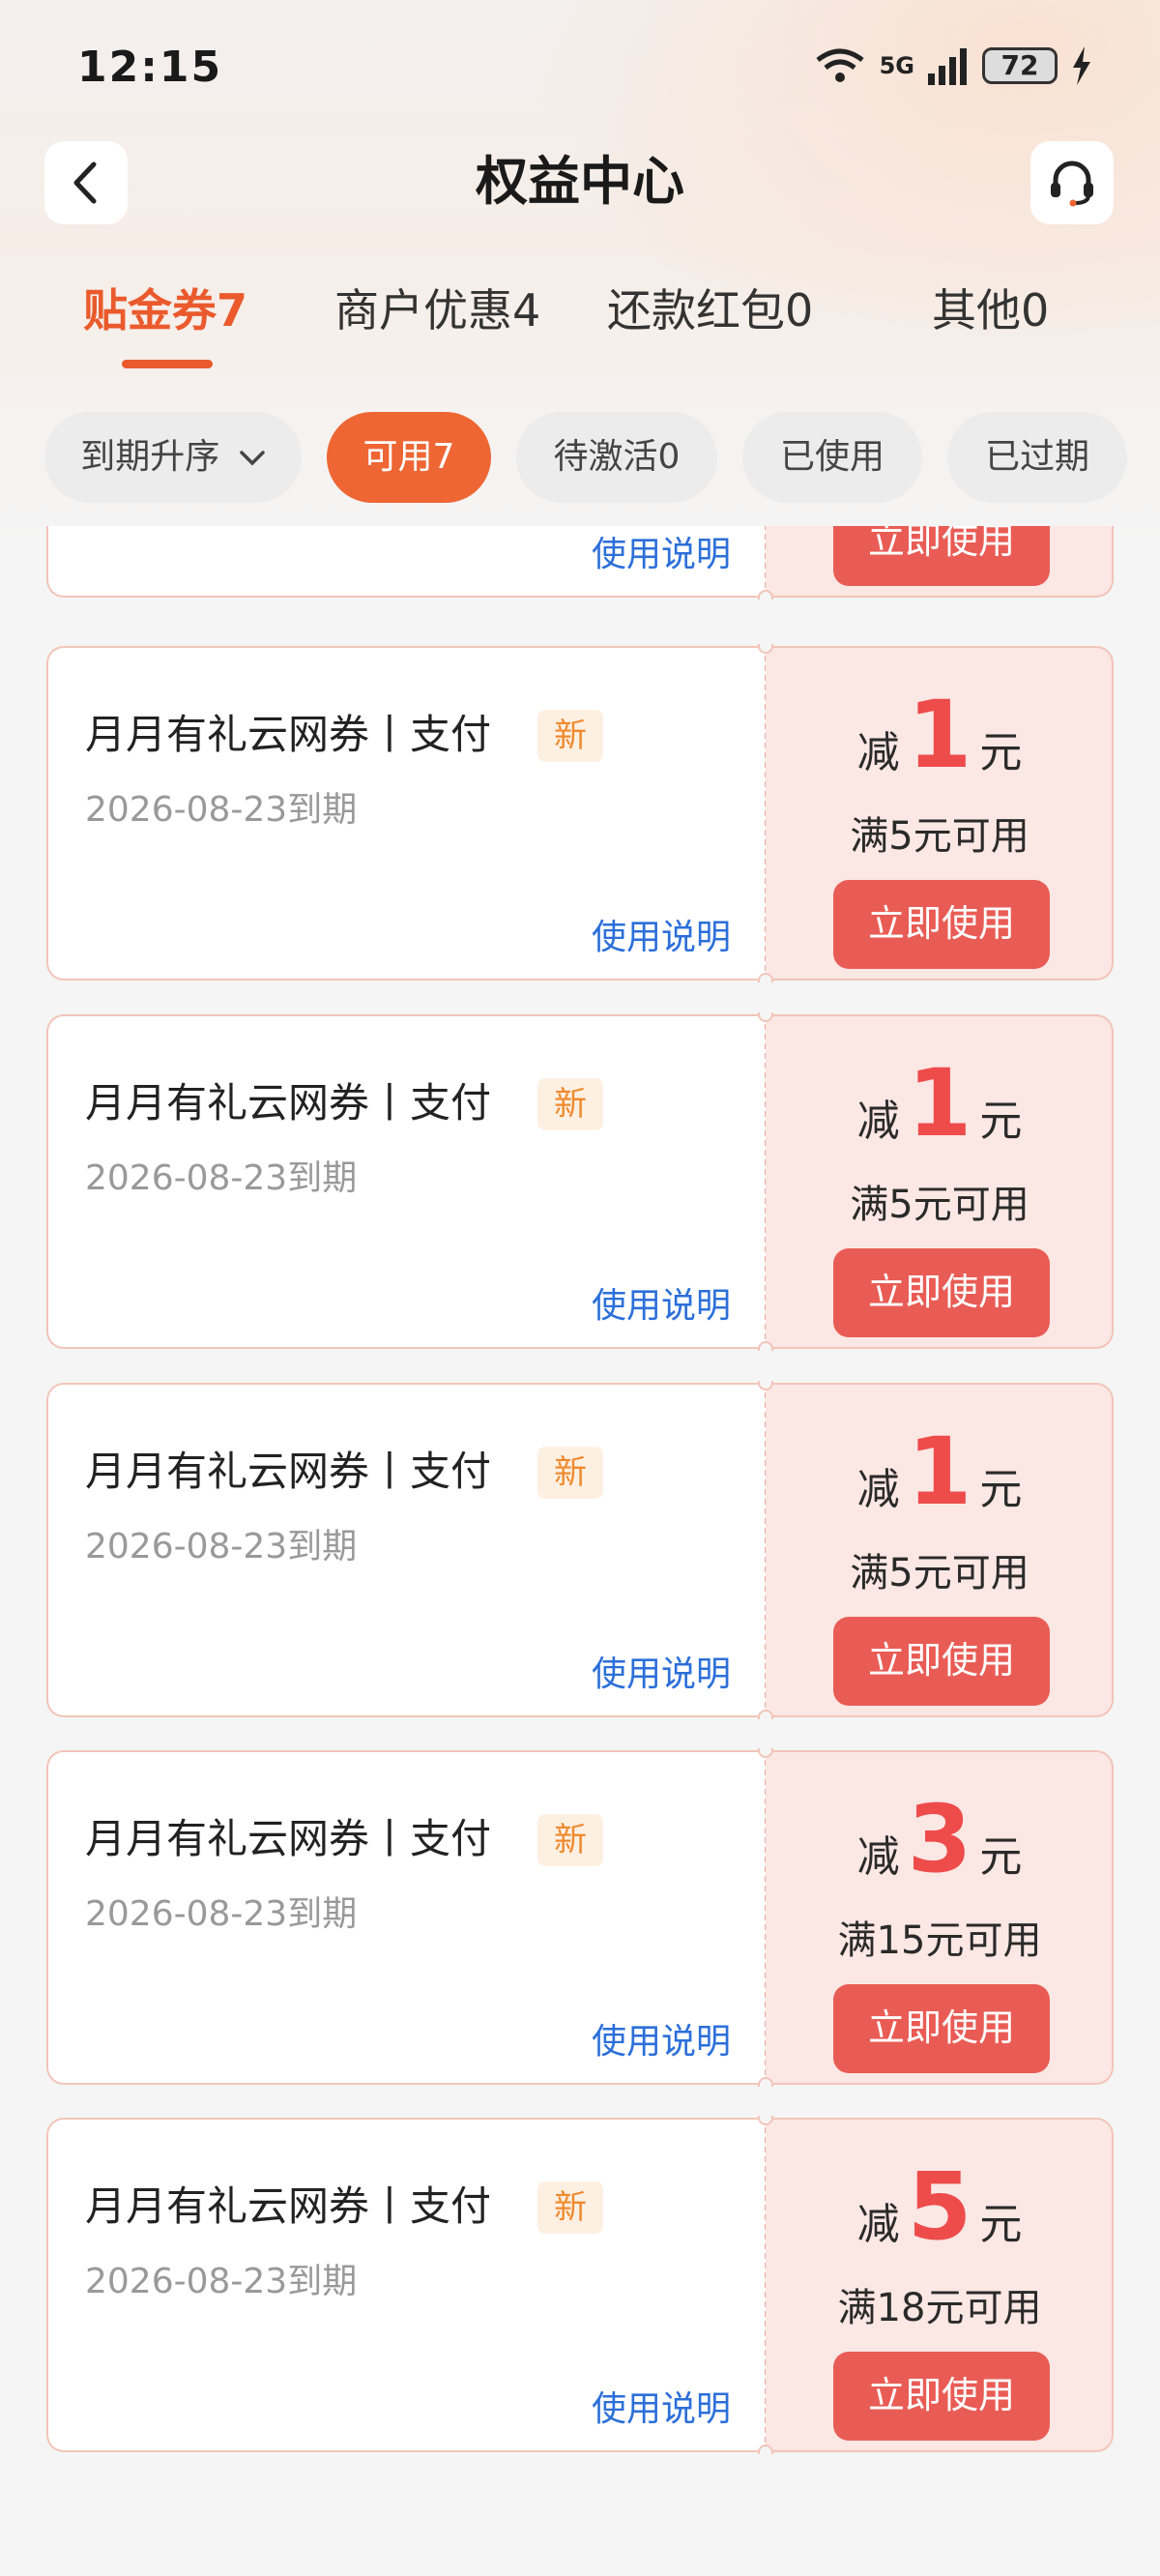  I want to click on charging-icon, so click(1082, 65).